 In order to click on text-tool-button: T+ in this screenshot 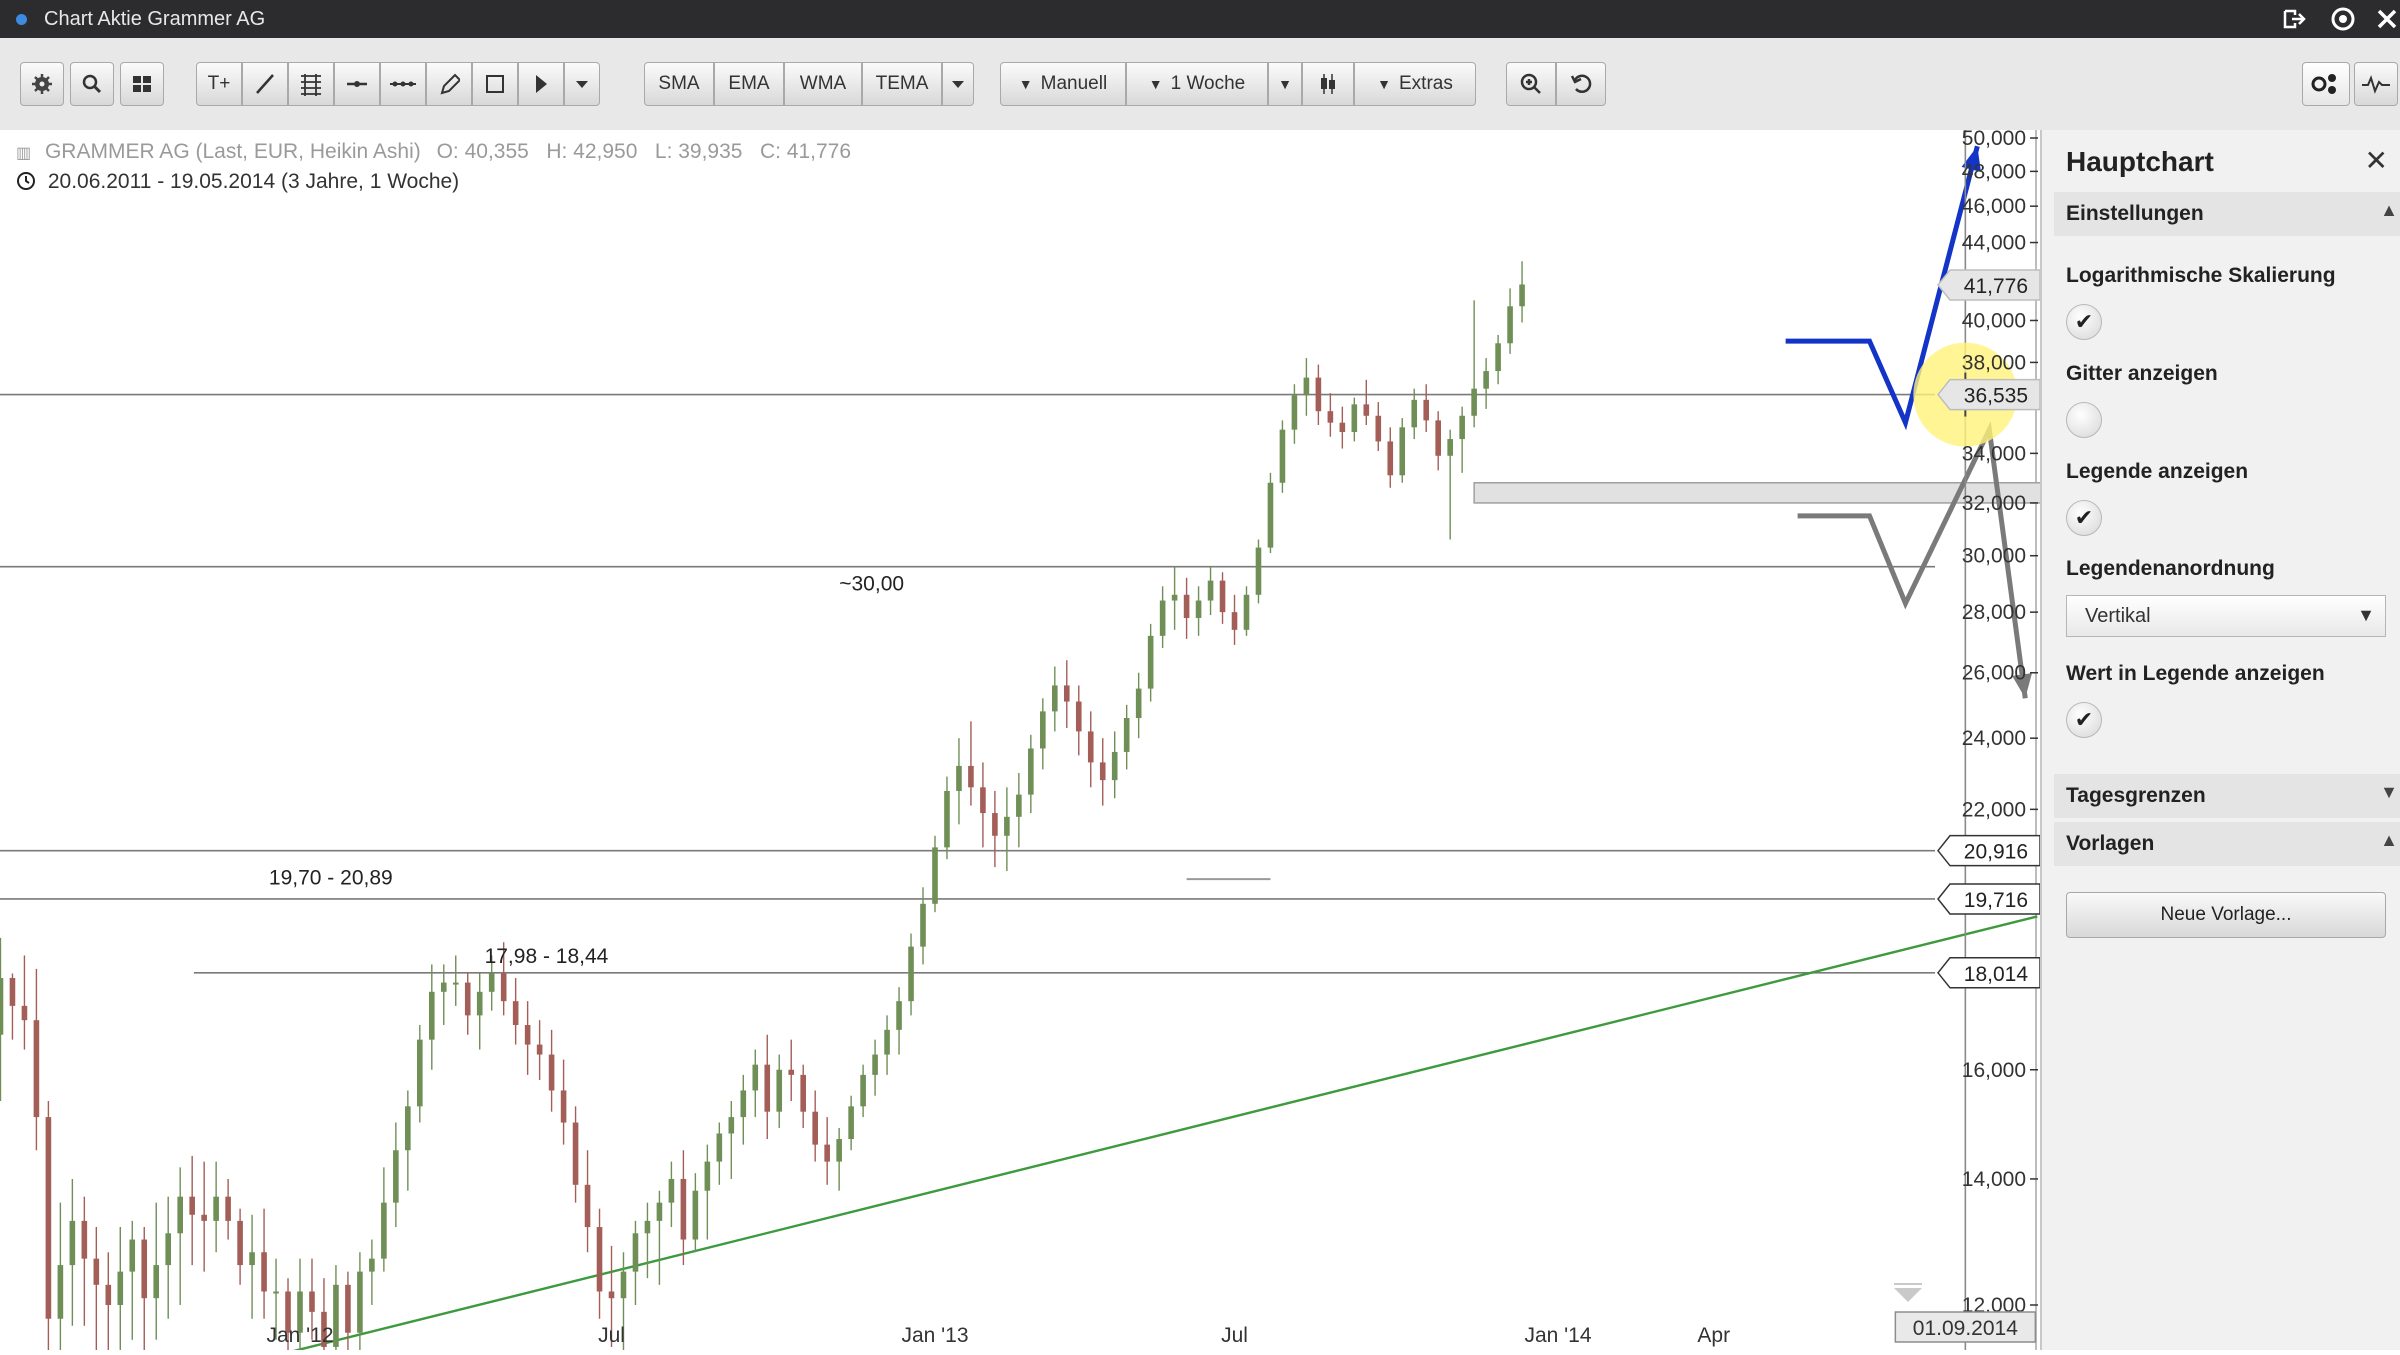, I will do `click(219, 84)`.